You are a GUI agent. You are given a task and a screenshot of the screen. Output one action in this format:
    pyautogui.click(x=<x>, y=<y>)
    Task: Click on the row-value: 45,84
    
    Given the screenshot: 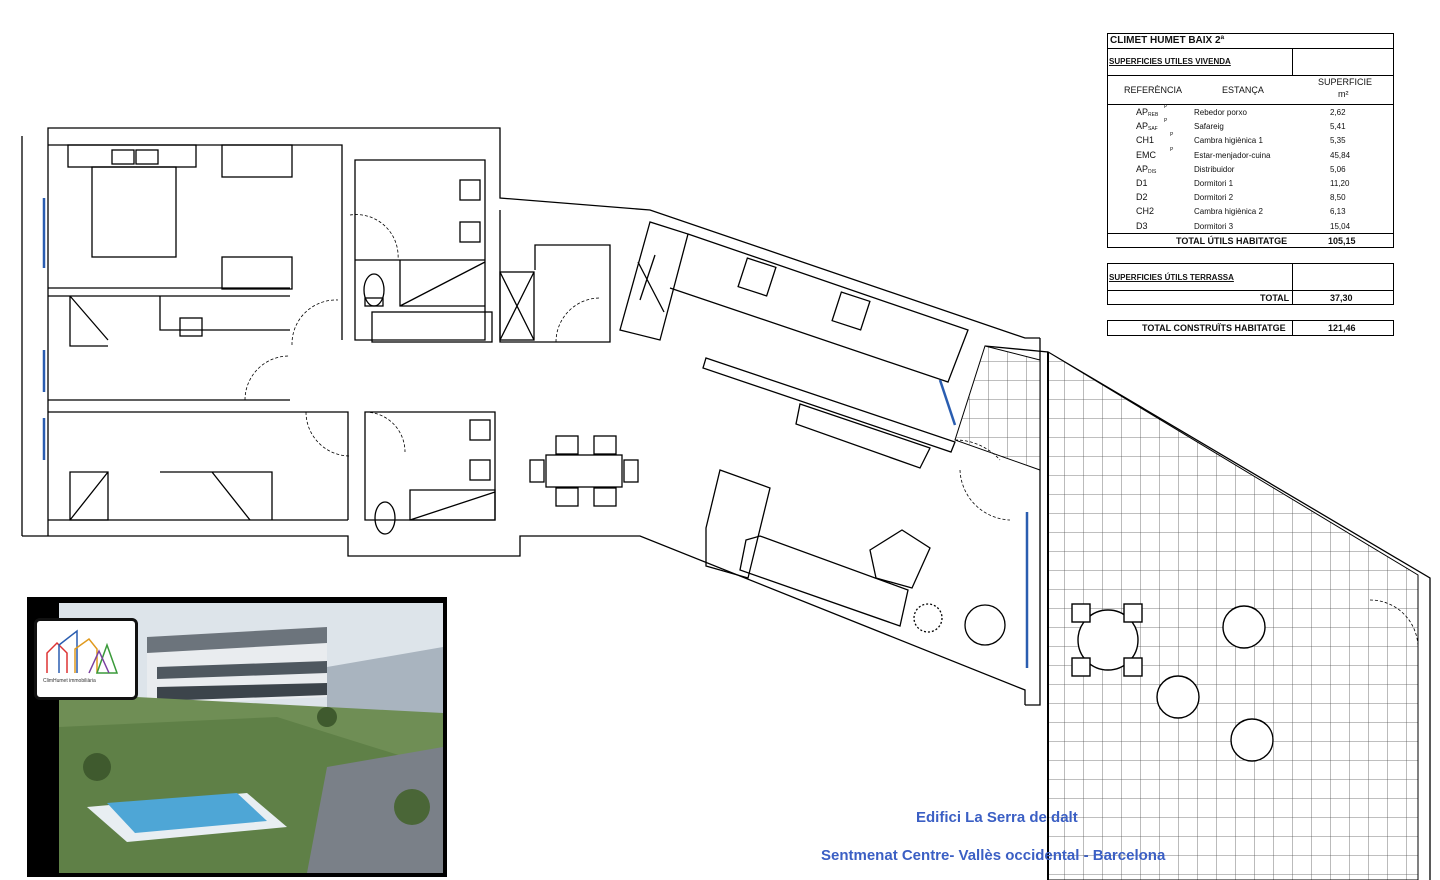 What is the action you would take?
    pyautogui.click(x=1340, y=155)
    